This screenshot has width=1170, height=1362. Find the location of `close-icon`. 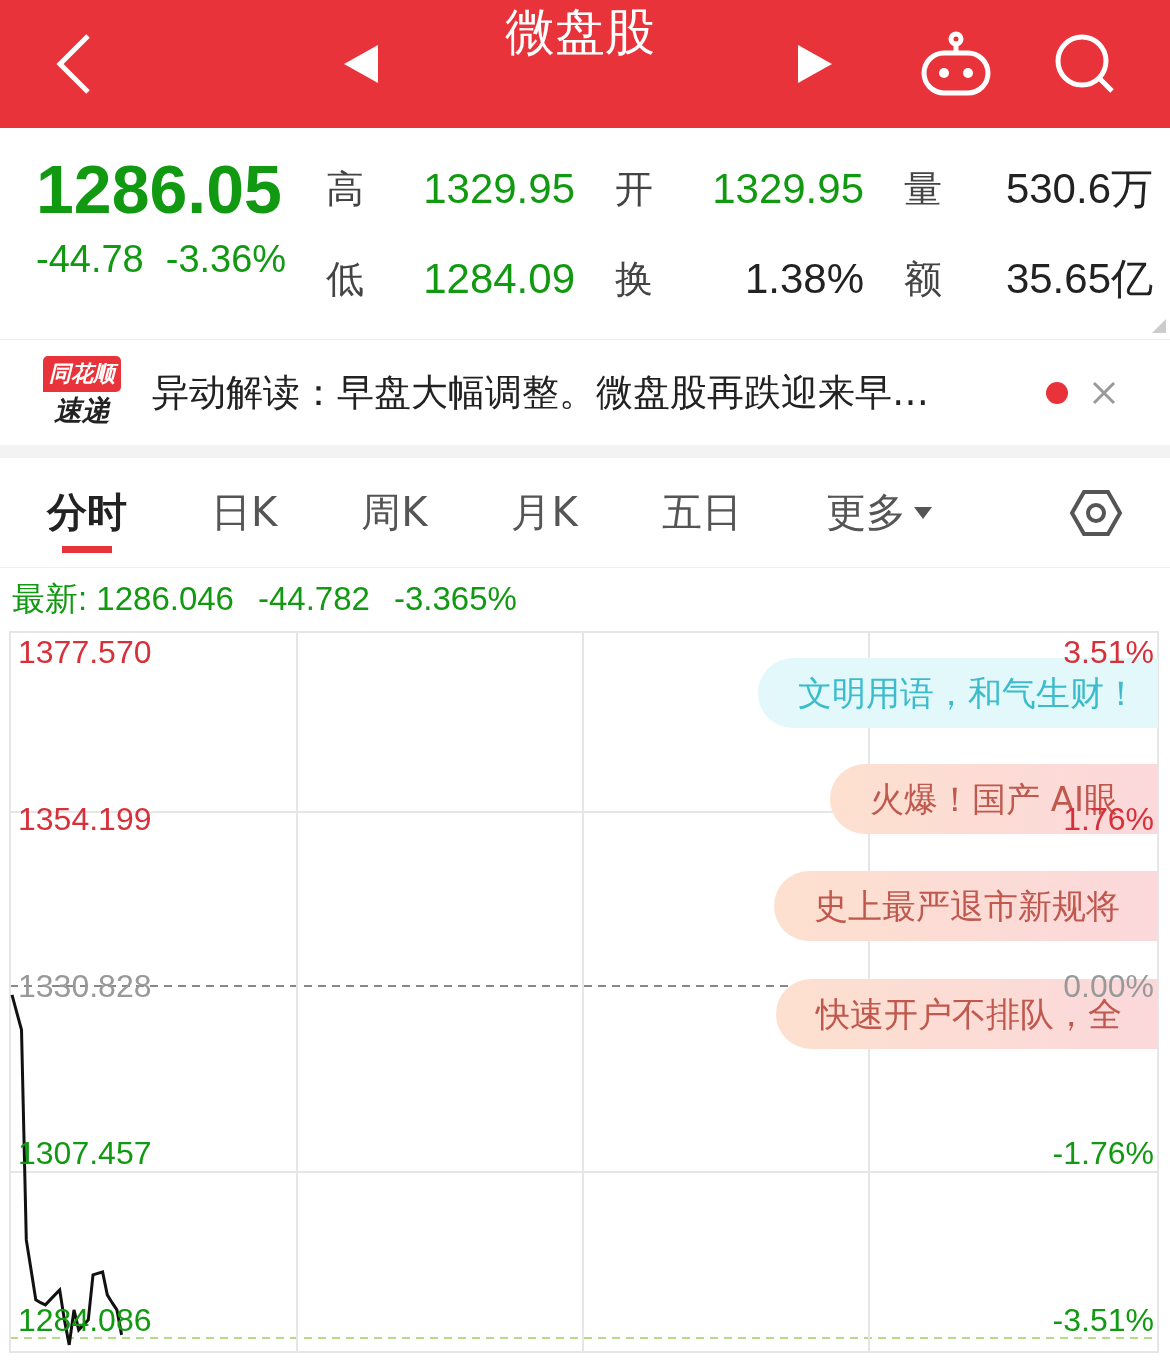

close-icon is located at coordinates (1104, 392).